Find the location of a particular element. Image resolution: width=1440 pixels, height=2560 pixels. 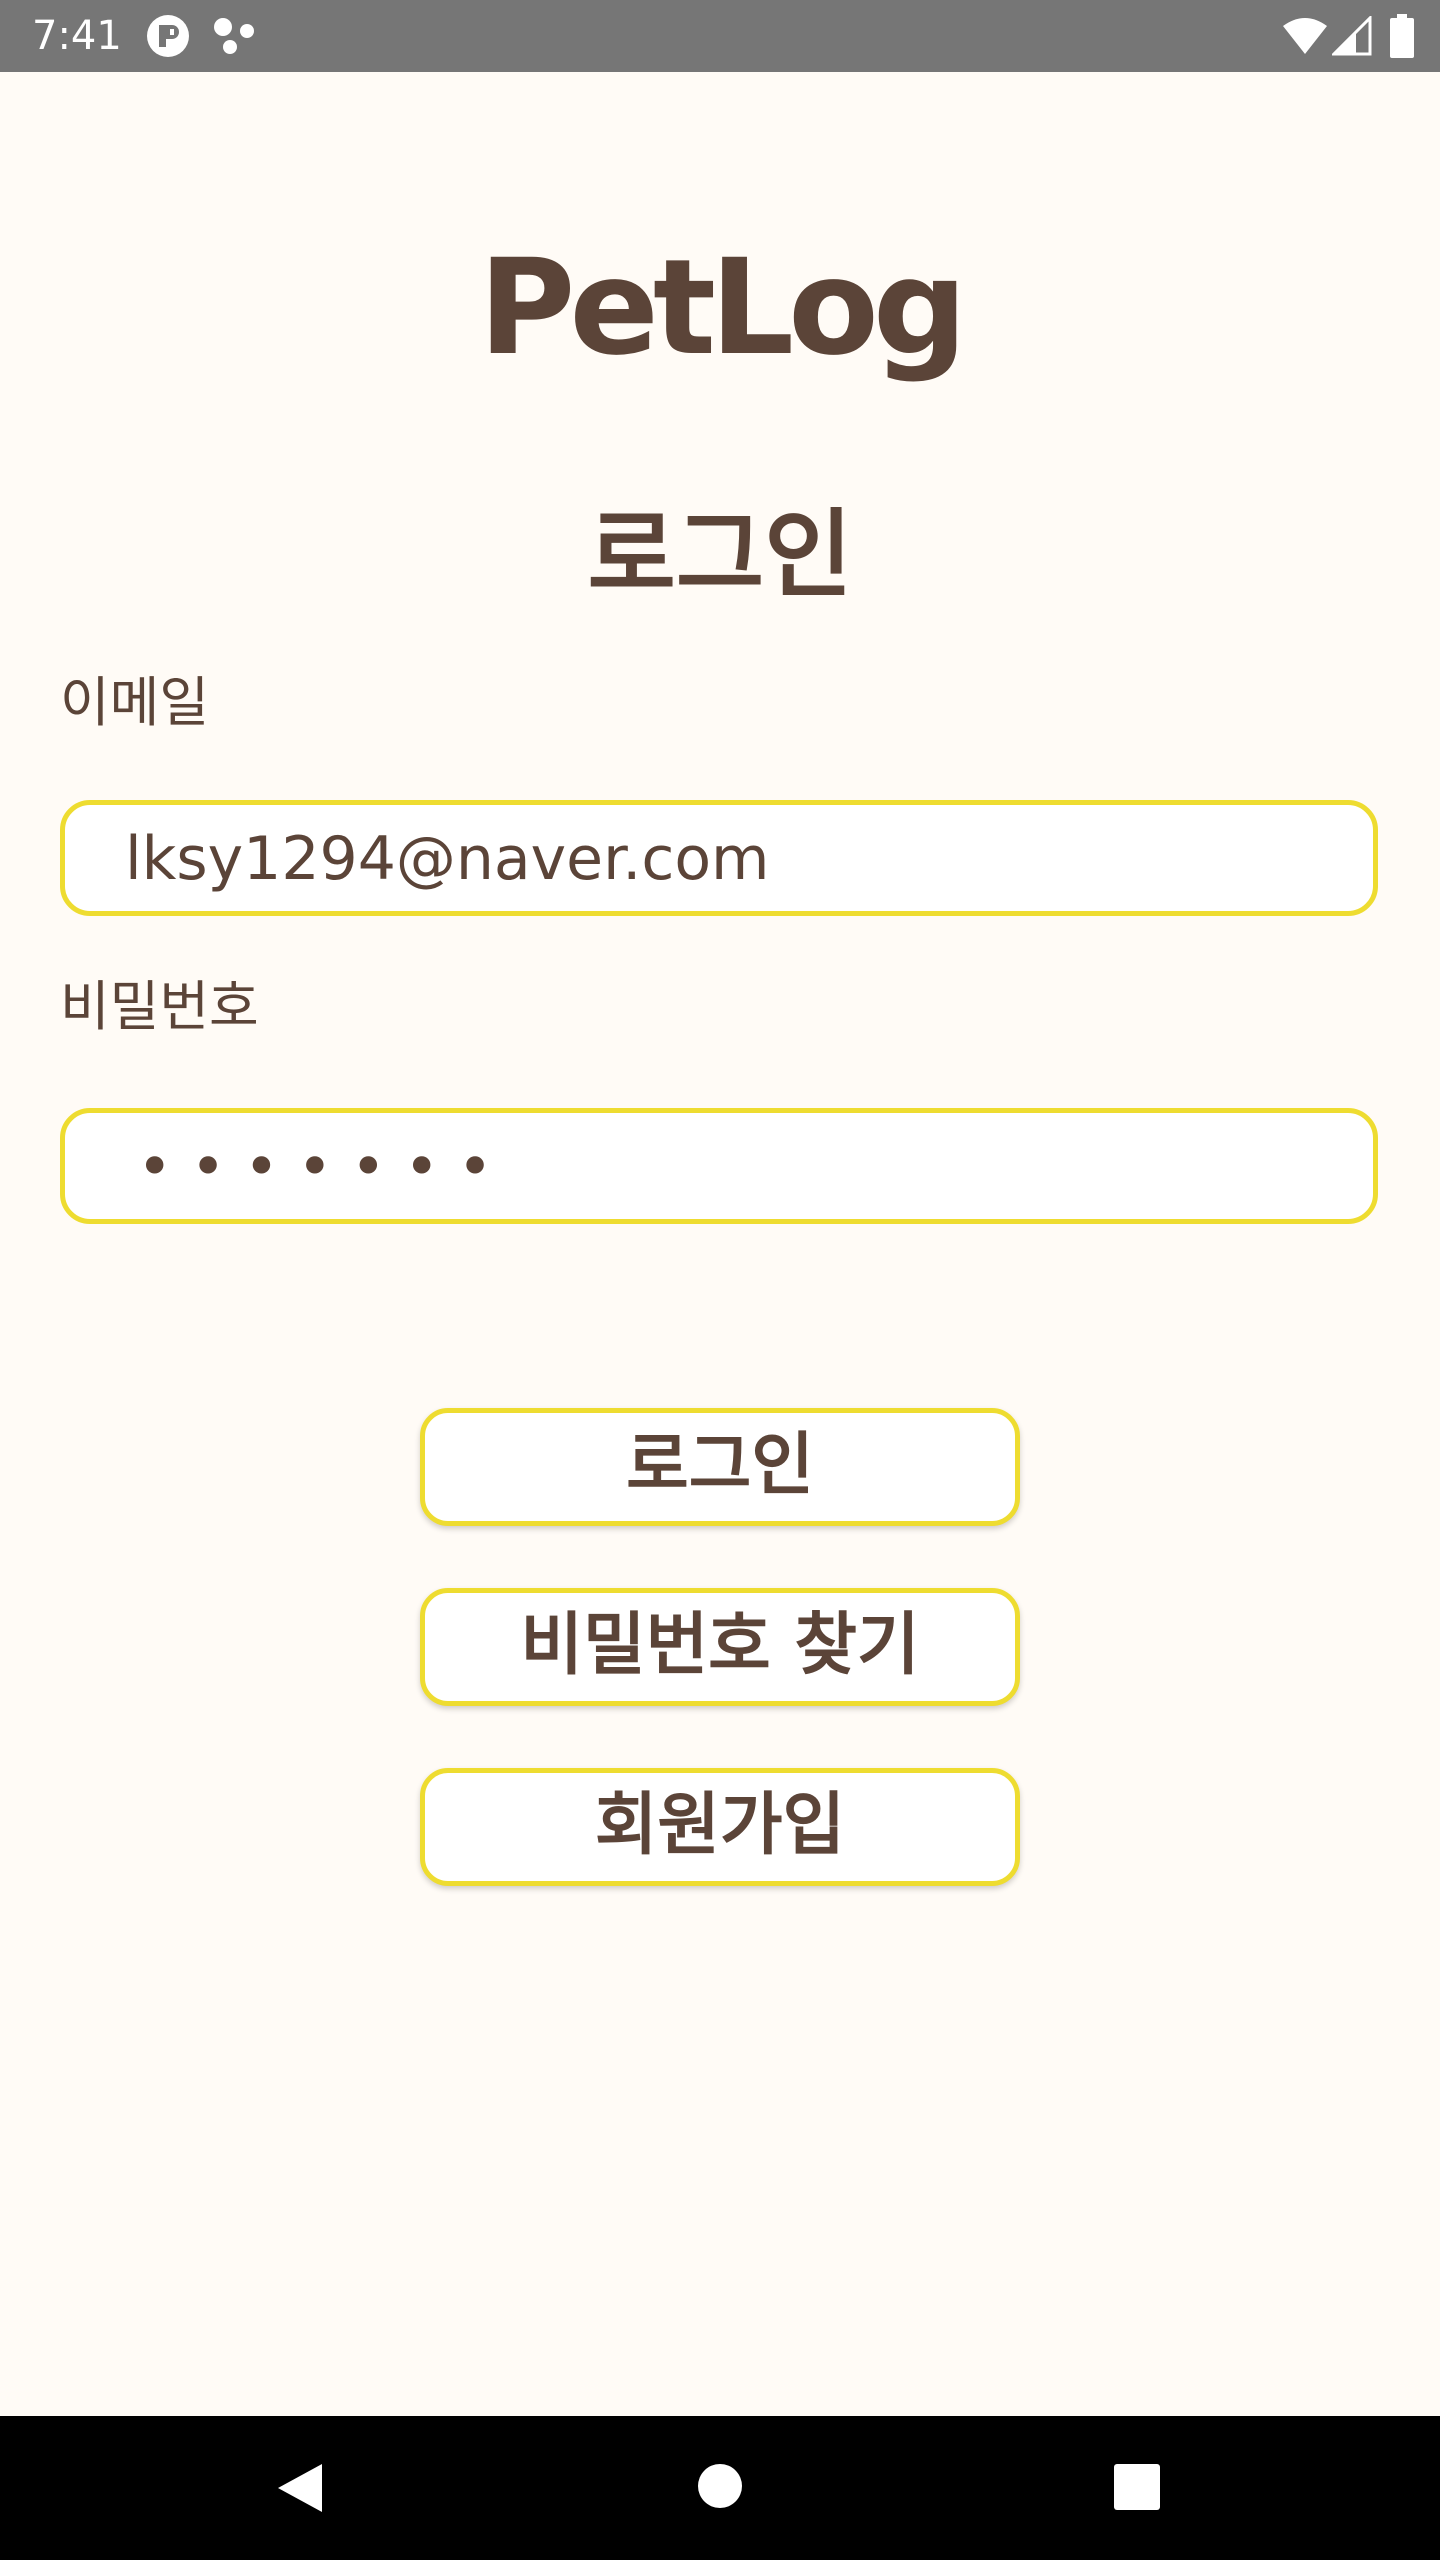

battery-icon is located at coordinates (1402, 36).